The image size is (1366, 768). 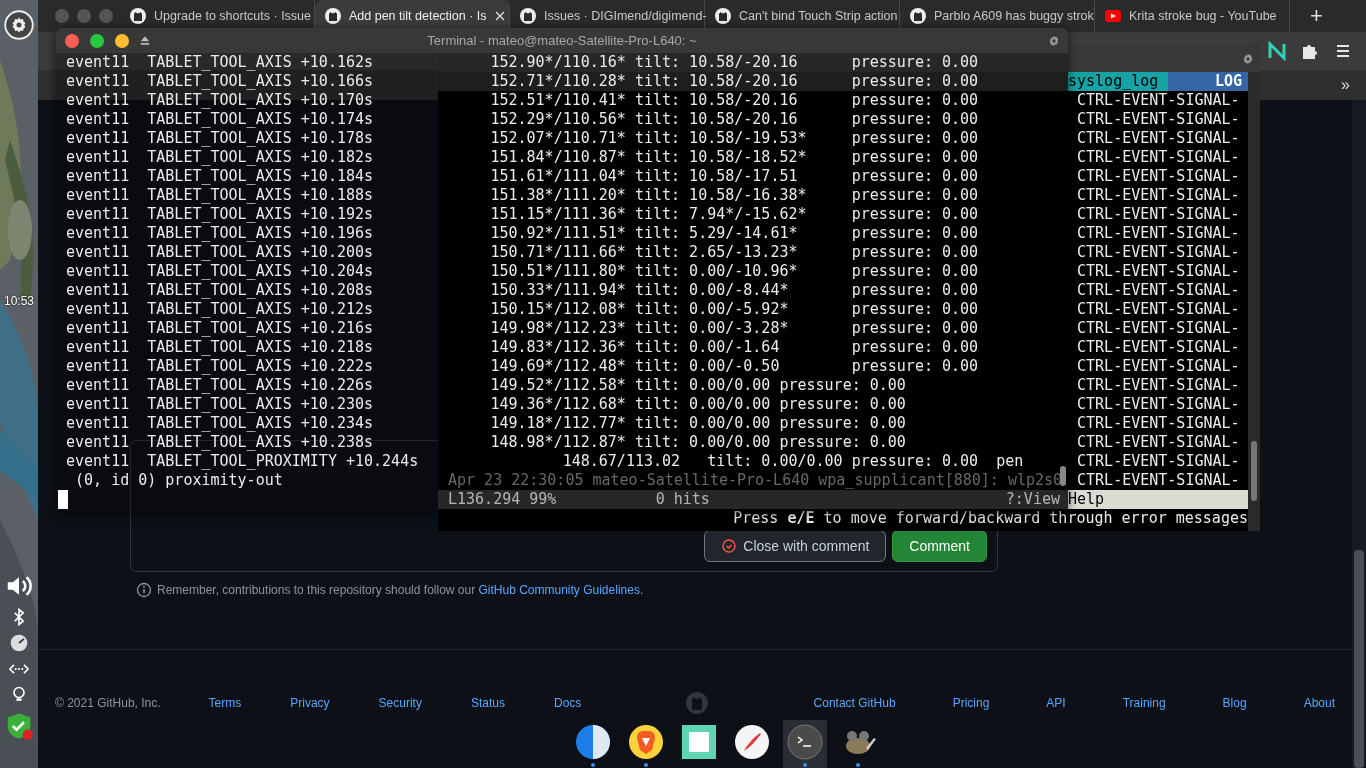 I want to click on event-values: 152.07*/110.71* tilt: 10.58/-19.53* pressure: 0.00, so click(x=734, y=138).